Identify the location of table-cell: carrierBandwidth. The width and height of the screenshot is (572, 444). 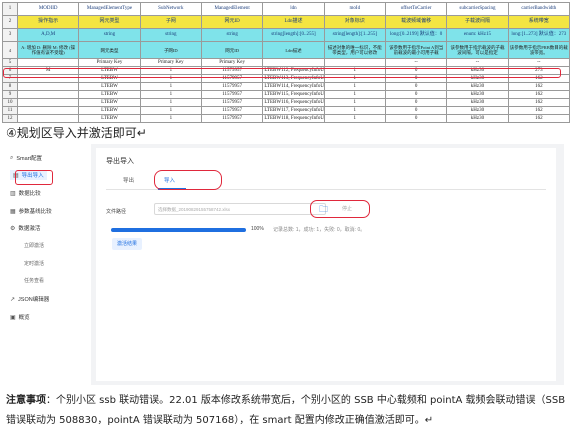
(539, 9).